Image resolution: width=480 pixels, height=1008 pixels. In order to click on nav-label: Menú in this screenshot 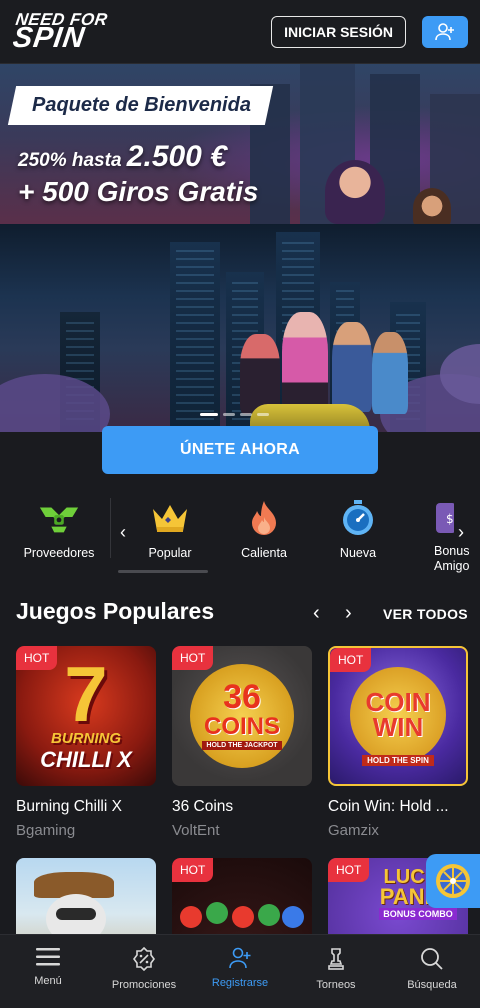, I will do `click(48, 981)`.